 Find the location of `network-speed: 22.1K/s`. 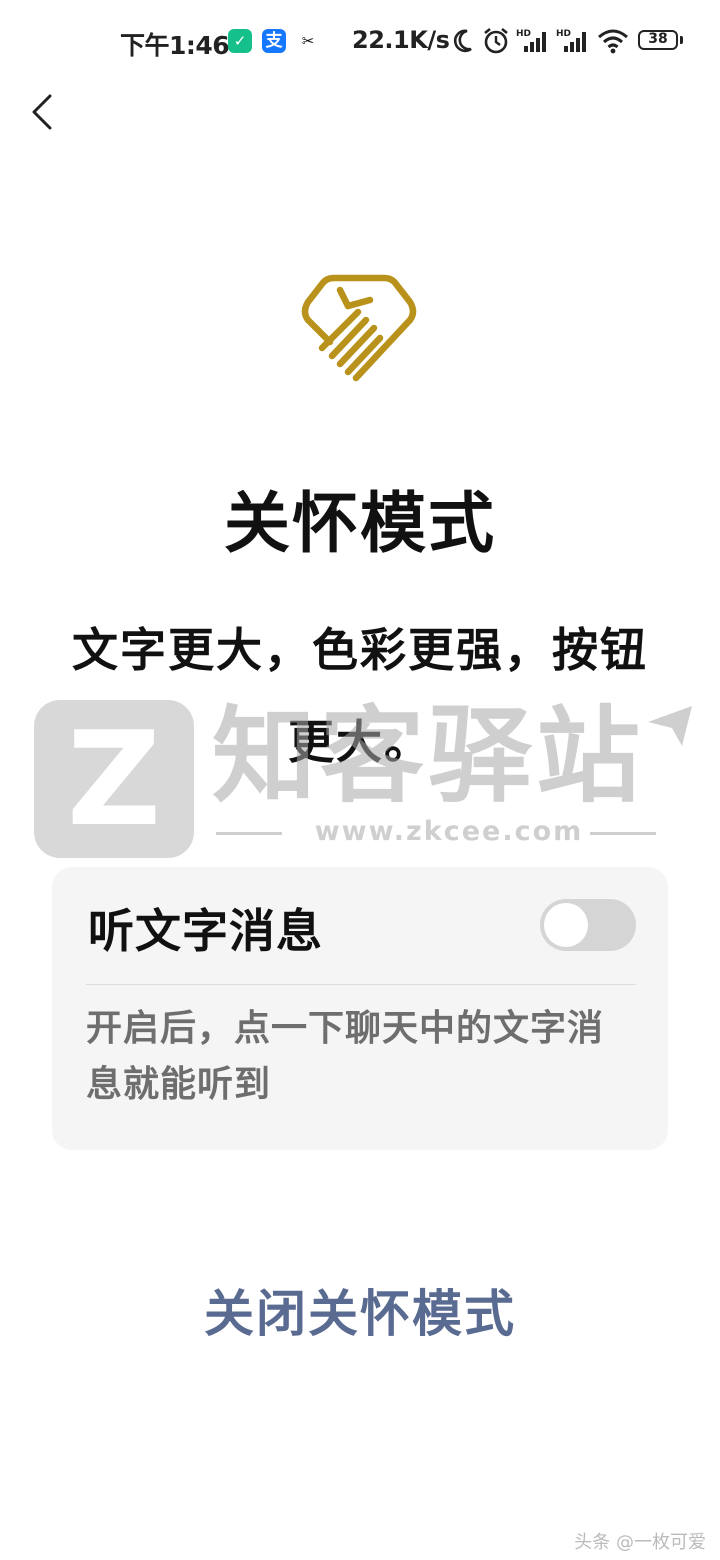

network-speed: 22.1K/s is located at coordinates (401, 40).